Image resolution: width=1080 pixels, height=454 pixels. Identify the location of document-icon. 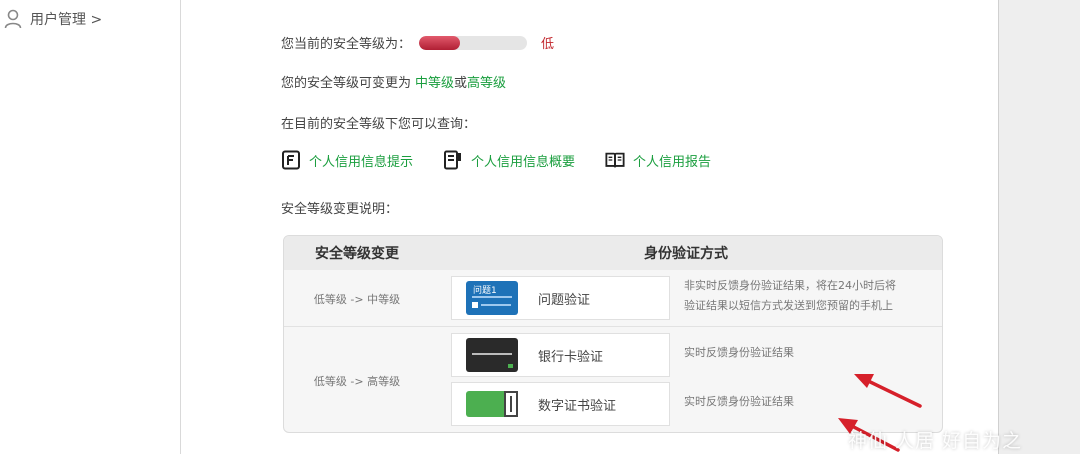
(291, 160).